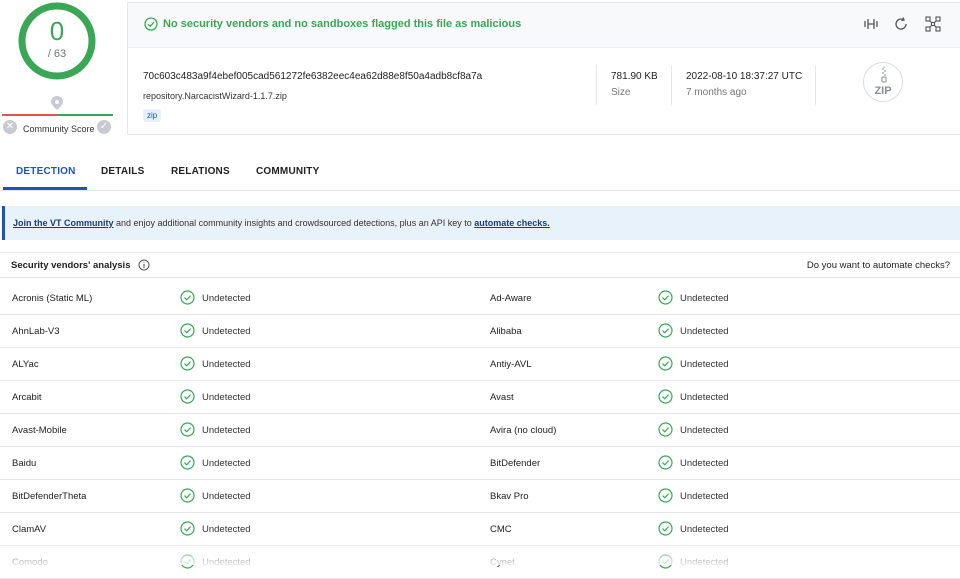  What do you see at coordinates (52, 298) in the screenshot?
I see `vendor-name: Acronis (Static ML)` at bounding box center [52, 298].